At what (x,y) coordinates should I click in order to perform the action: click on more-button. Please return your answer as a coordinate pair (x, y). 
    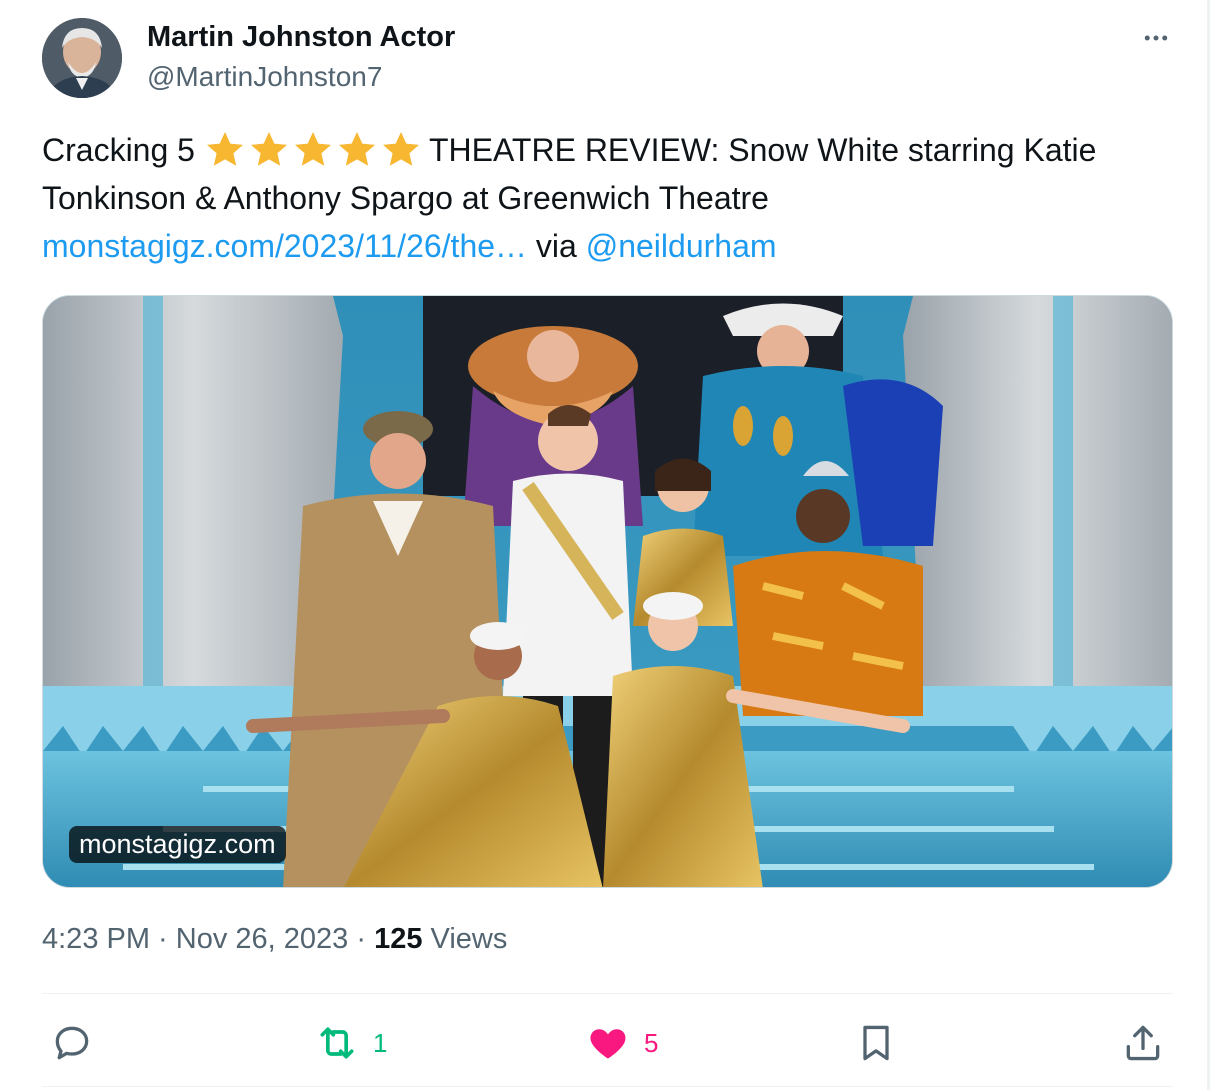
    Looking at the image, I should click on (1156, 38).